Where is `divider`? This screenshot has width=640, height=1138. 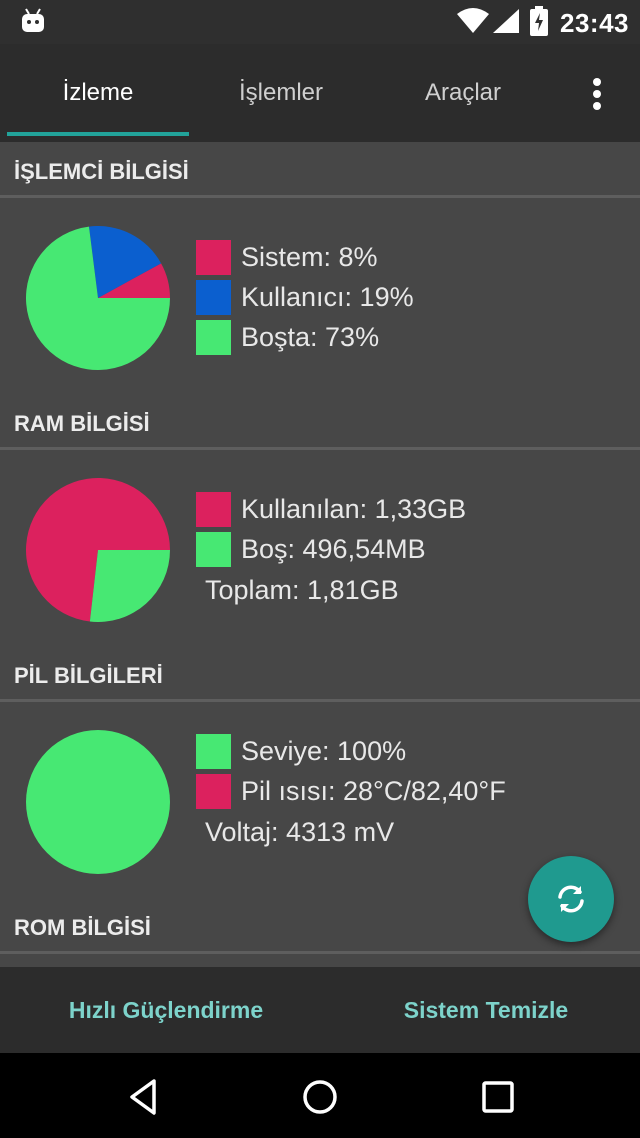 divider is located at coordinates (320, 952).